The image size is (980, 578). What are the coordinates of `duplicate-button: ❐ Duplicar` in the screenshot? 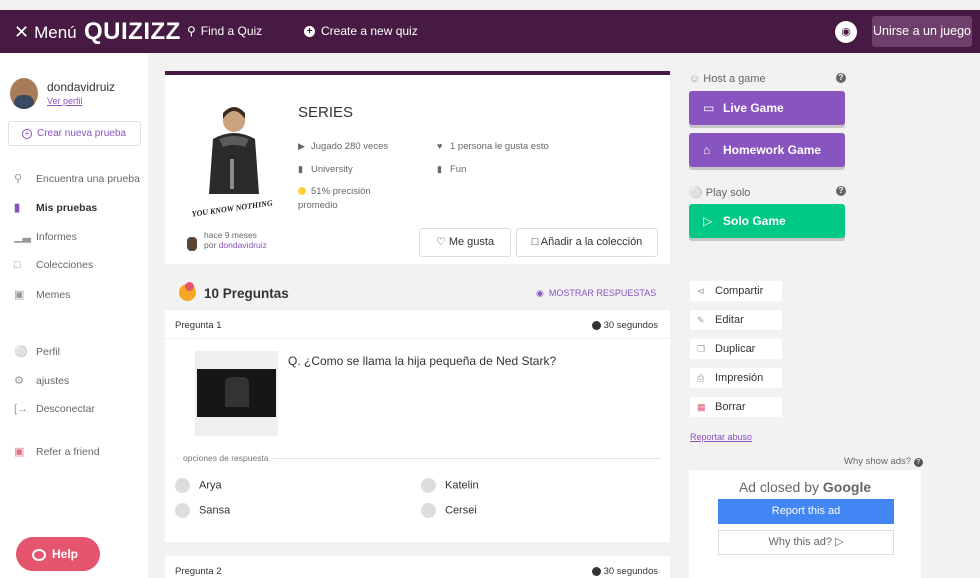 It's located at (736, 349).